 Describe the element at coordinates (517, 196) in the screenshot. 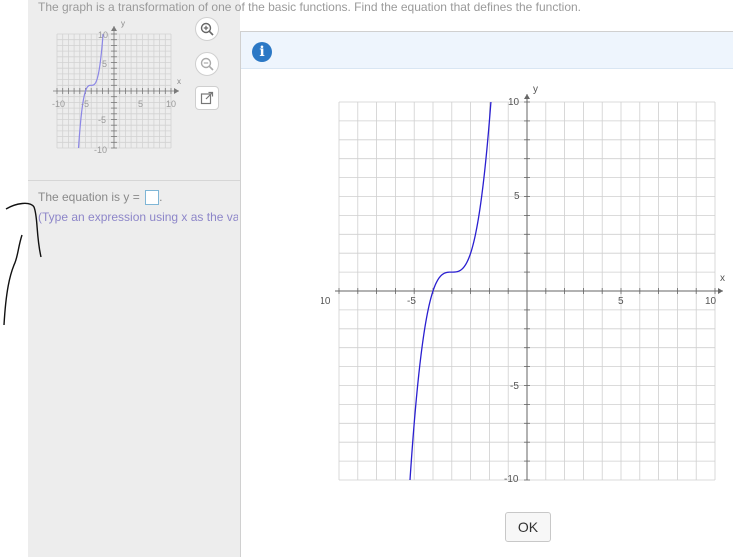

I see `y-tick-5: 5` at that location.